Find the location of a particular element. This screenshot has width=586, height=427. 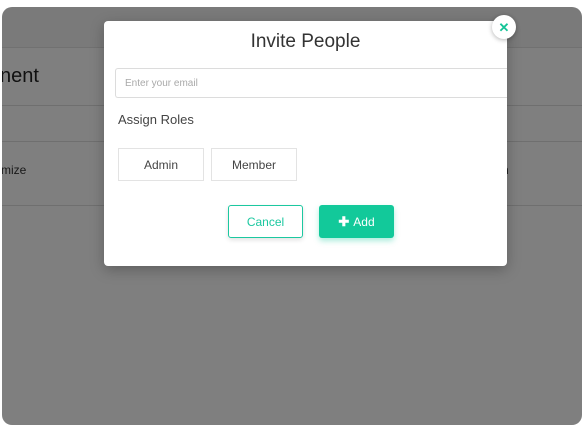

add-button-label: Add is located at coordinates (364, 221).